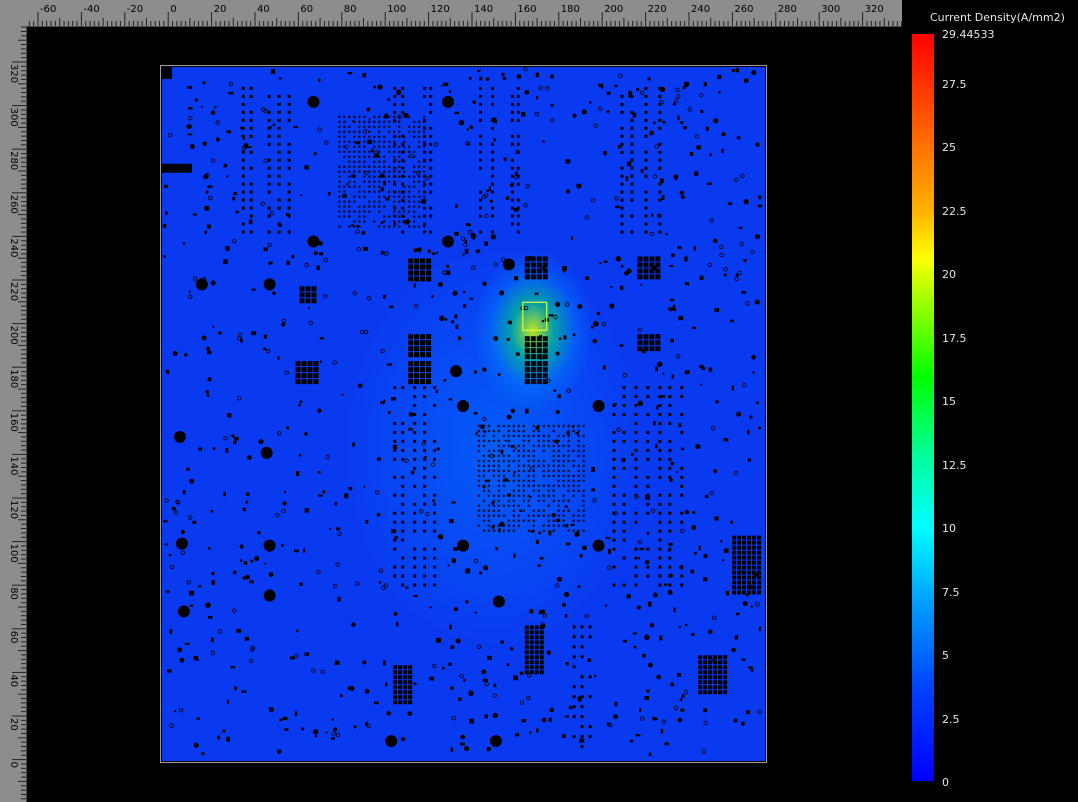 This screenshot has height=802, width=1078. What do you see at coordinates (954, 465) in the screenshot?
I see `legend-value: 12.5` at bounding box center [954, 465].